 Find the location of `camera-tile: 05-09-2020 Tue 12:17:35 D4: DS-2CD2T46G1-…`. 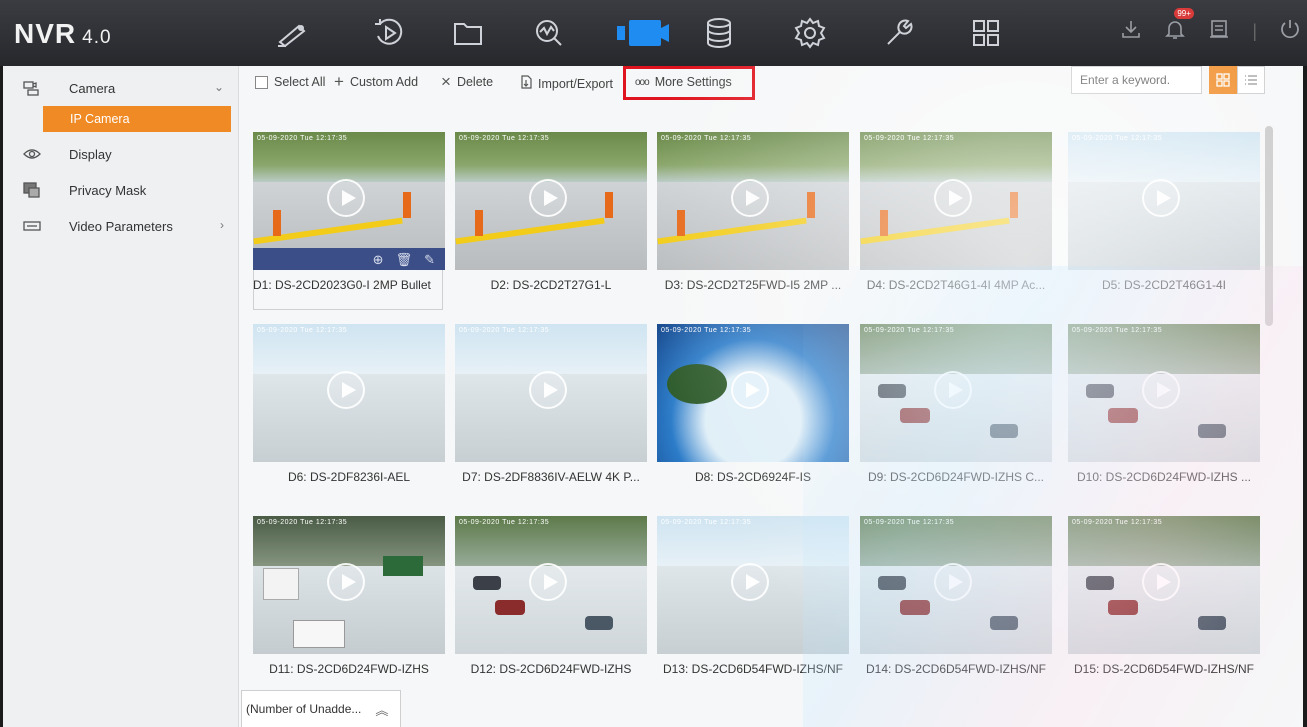

camera-tile: 05-09-2020 Tue 12:17:35 D4: DS-2CD2T46G1-… is located at coordinates (956, 222).